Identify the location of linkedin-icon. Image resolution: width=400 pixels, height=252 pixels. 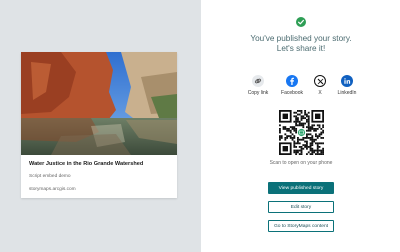
(347, 81).